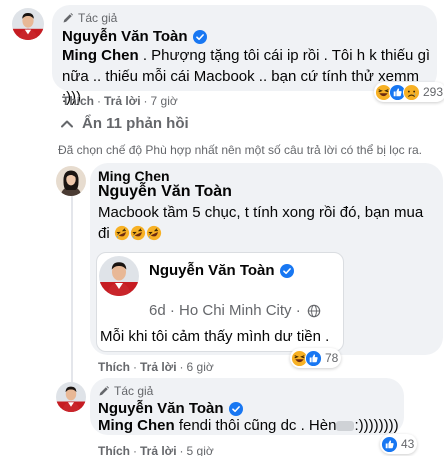 This screenshot has width=444, height=456. I want to click on sad-icon, so click(411, 92).